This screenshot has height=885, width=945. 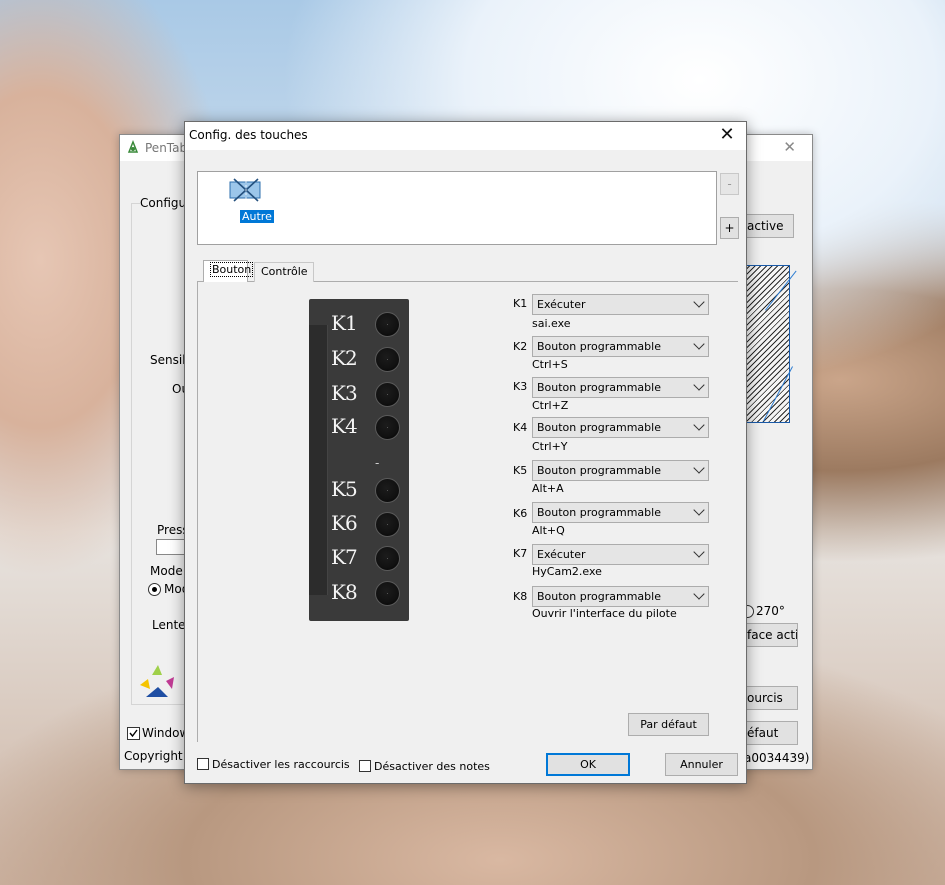 What do you see at coordinates (620, 554) in the screenshot?
I see `key-action-select-k7: Exécuter` at bounding box center [620, 554].